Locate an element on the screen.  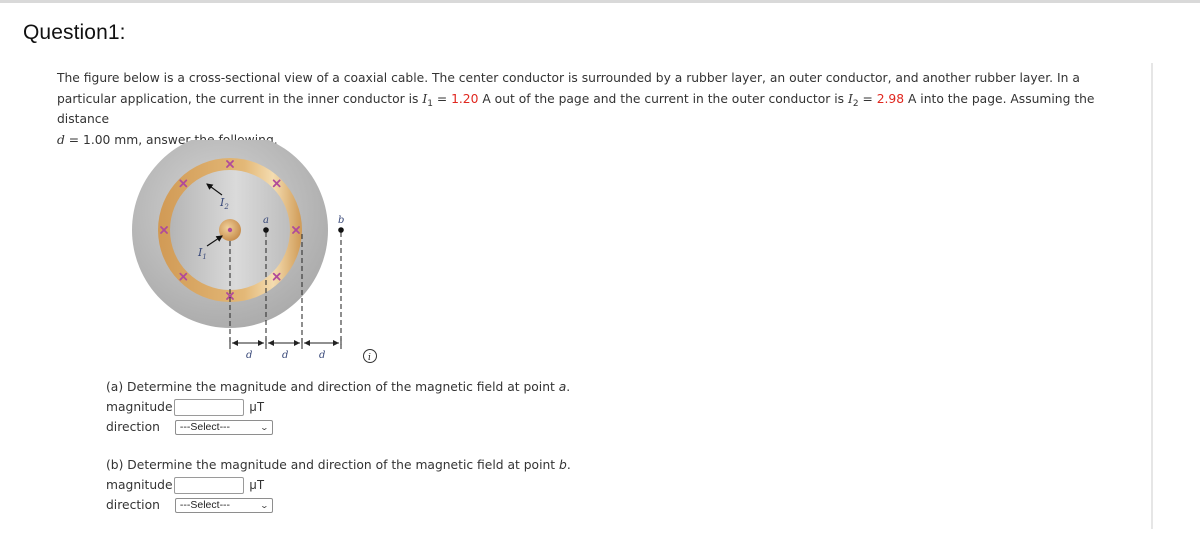
svg-text: i is located at coordinates (369, 358).